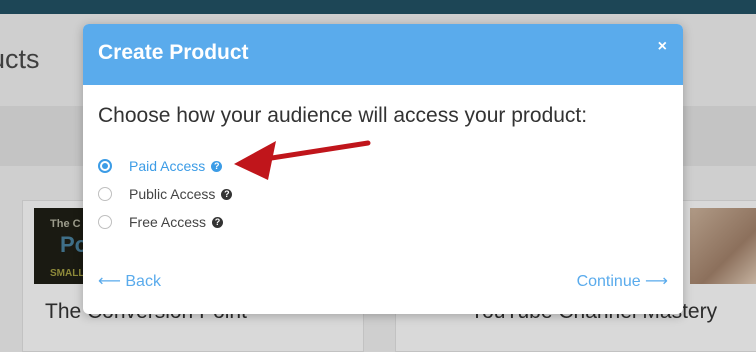 The height and width of the screenshot is (352, 756). What do you see at coordinates (105, 166) in the screenshot?
I see `radio-paid-access` at bounding box center [105, 166].